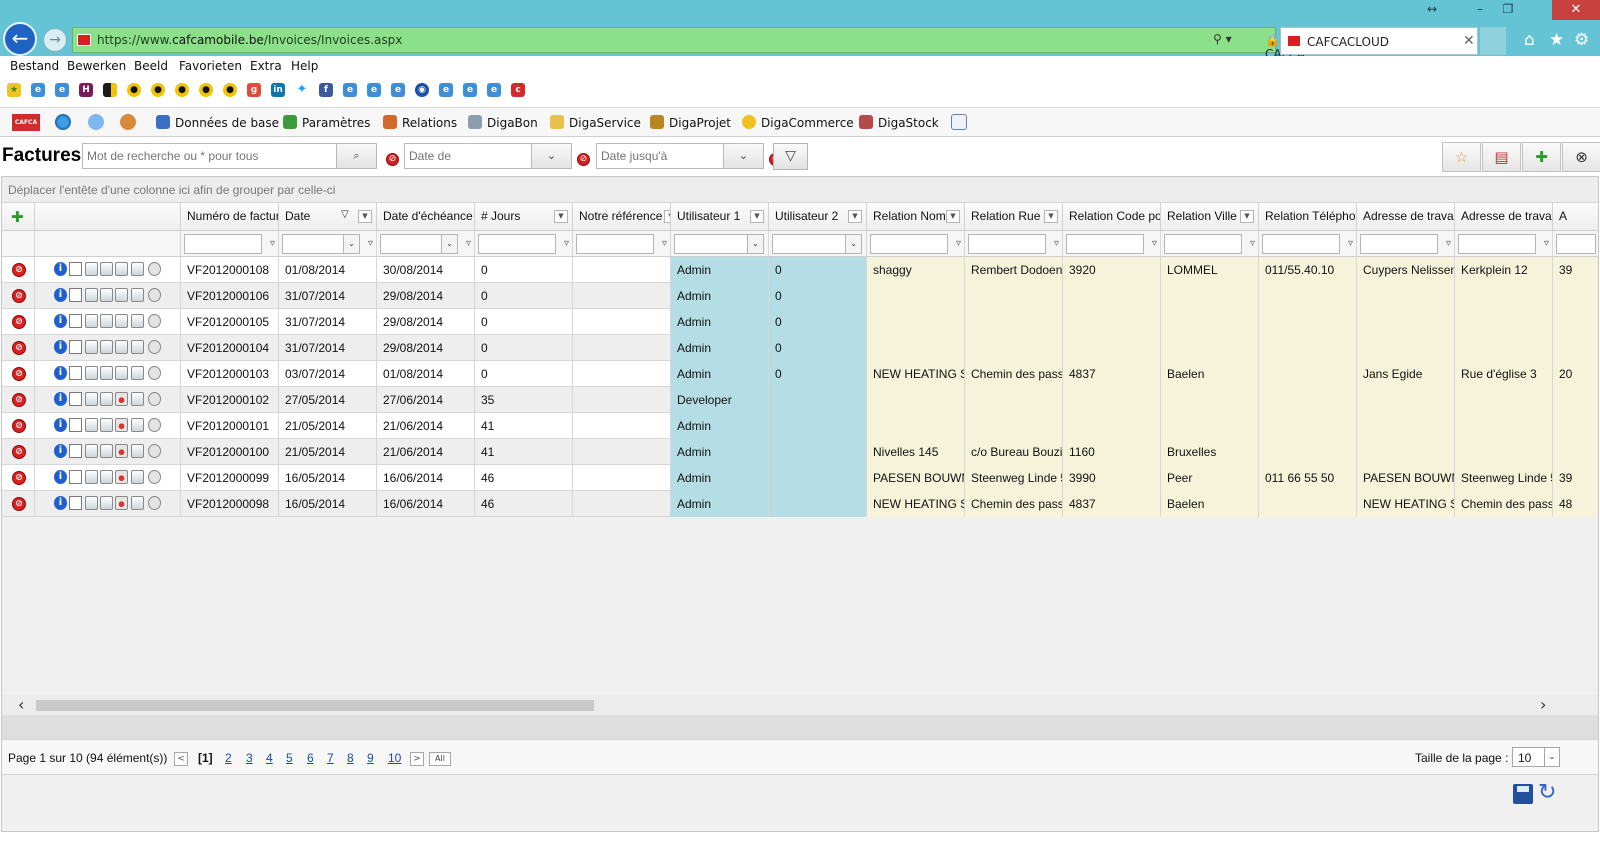 This screenshot has height=860, width=1600. I want to click on cafca-link-icon: c, so click(518, 90).